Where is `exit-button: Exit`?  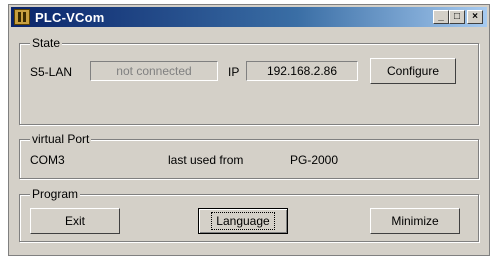 exit-button: Exit is located at coordinates (75, 221).